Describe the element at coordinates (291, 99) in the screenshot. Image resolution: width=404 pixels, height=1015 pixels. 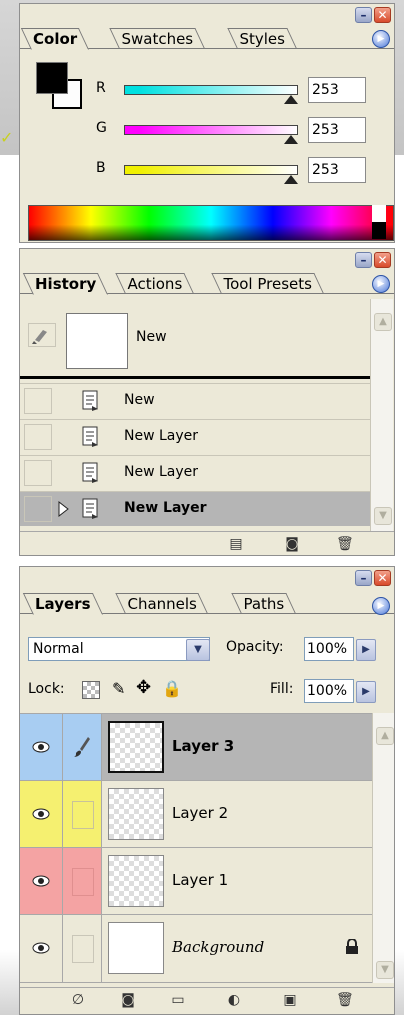
I see `red-slider-handle` at that location.